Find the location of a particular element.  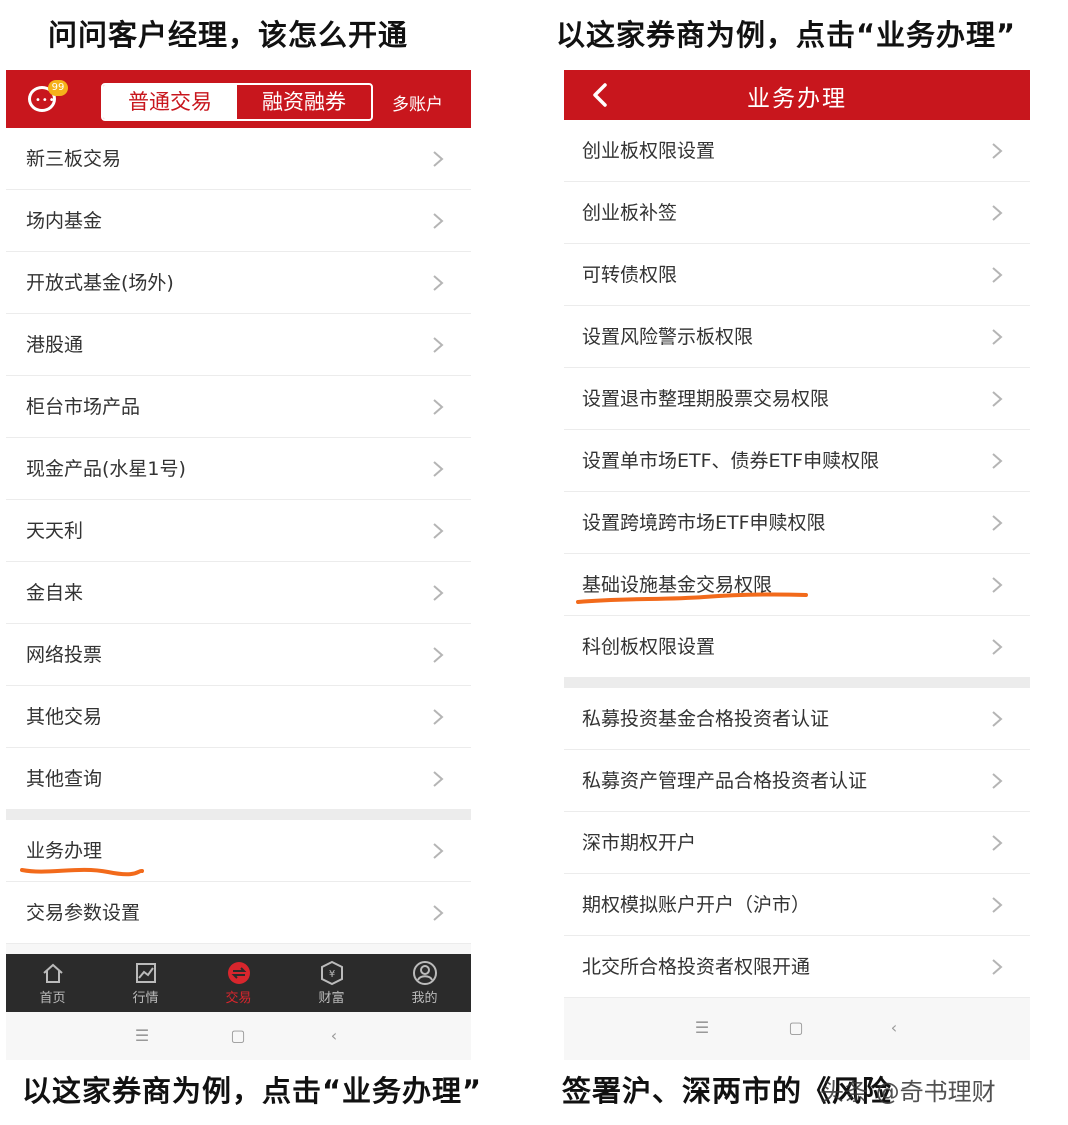

list-item: 现金产品(水星1号) is located at coordinates (238, 469).